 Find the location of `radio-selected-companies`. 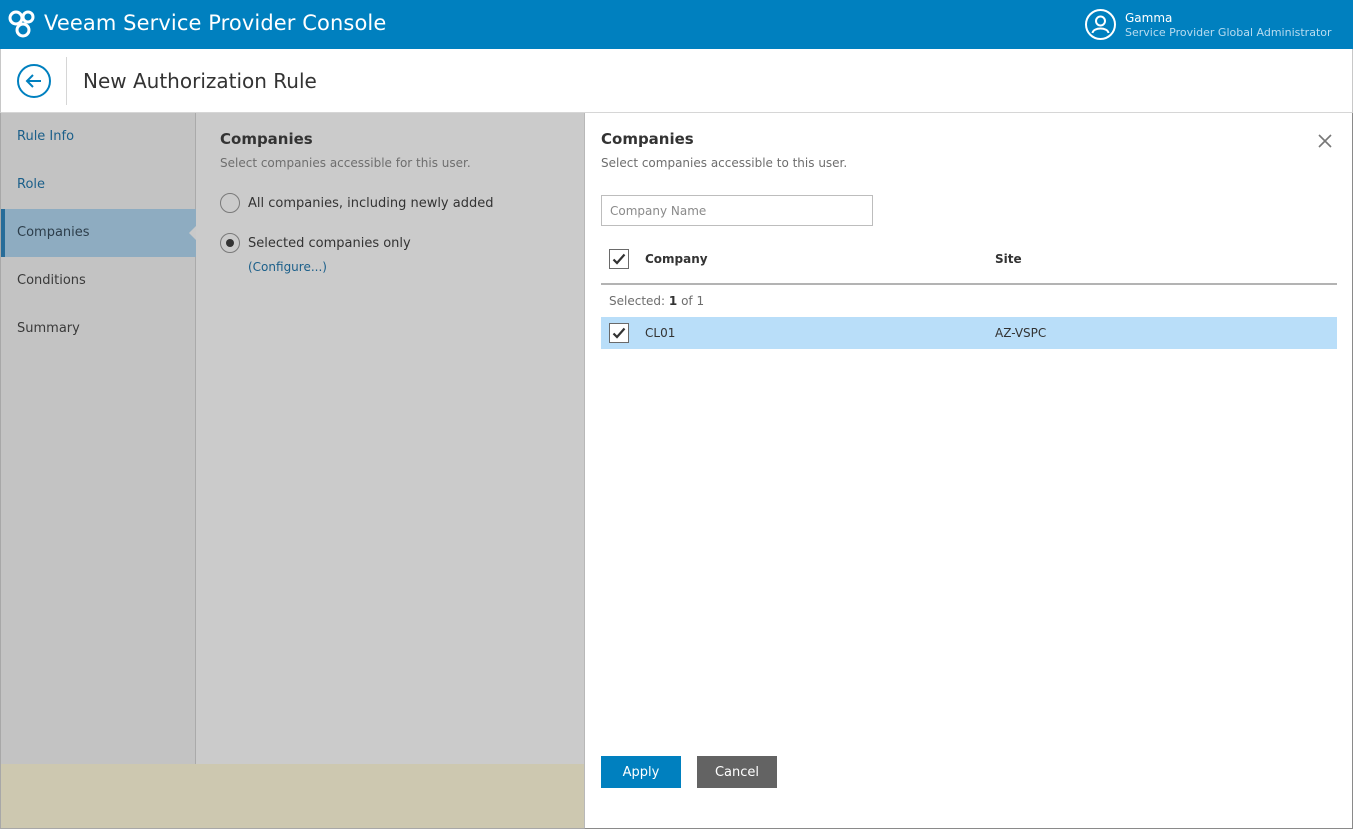

radio-selected-companies is located at coordinates (230, 243).